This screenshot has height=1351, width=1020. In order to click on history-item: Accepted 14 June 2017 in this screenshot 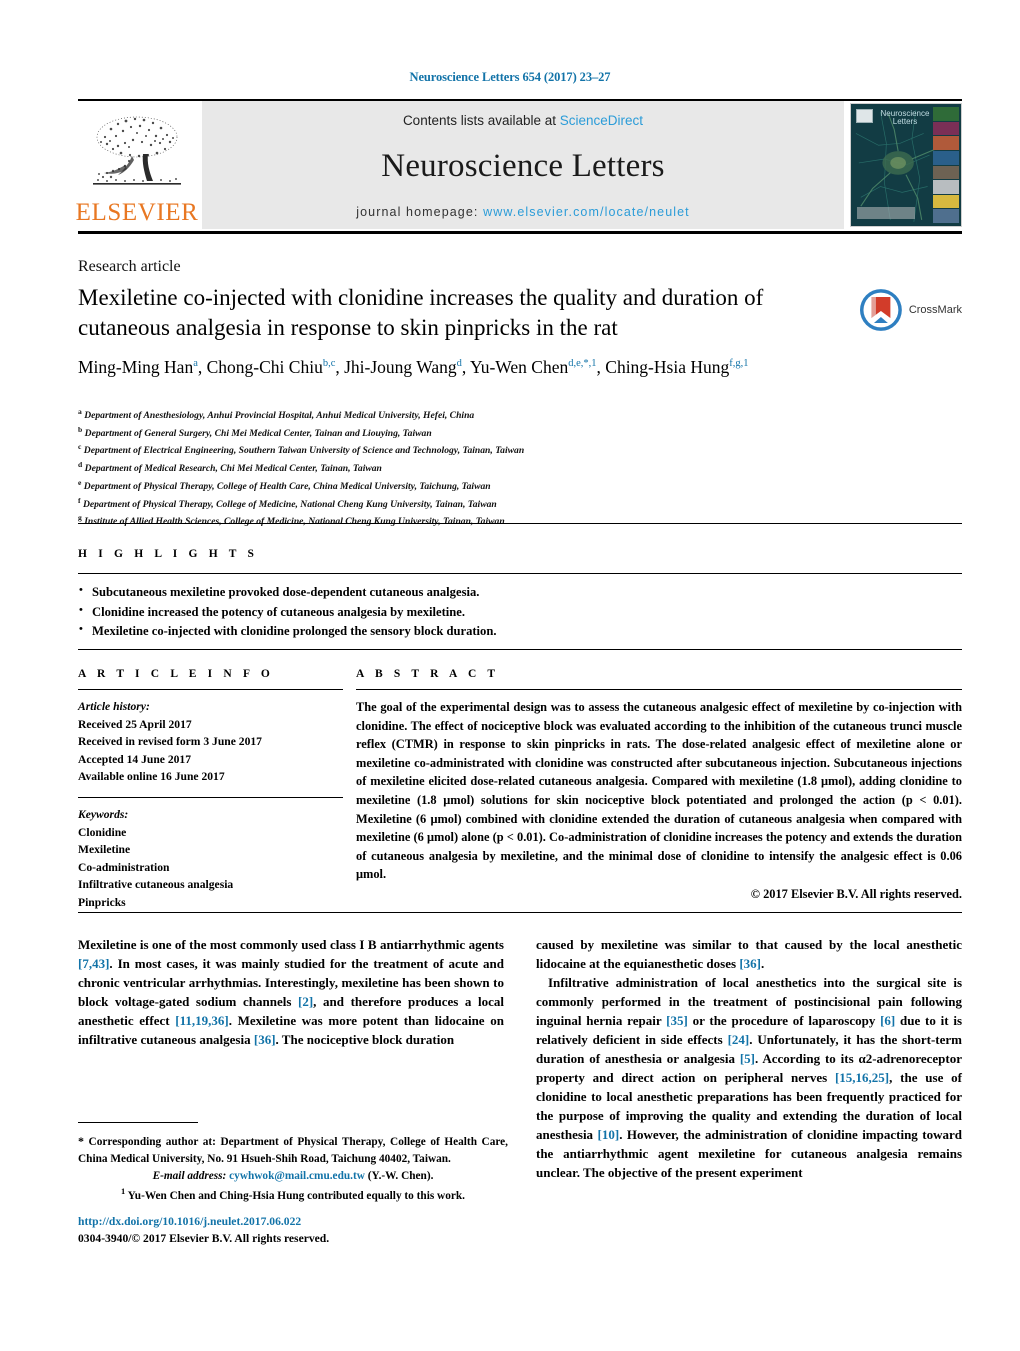, I will do `click(135, 759)`.